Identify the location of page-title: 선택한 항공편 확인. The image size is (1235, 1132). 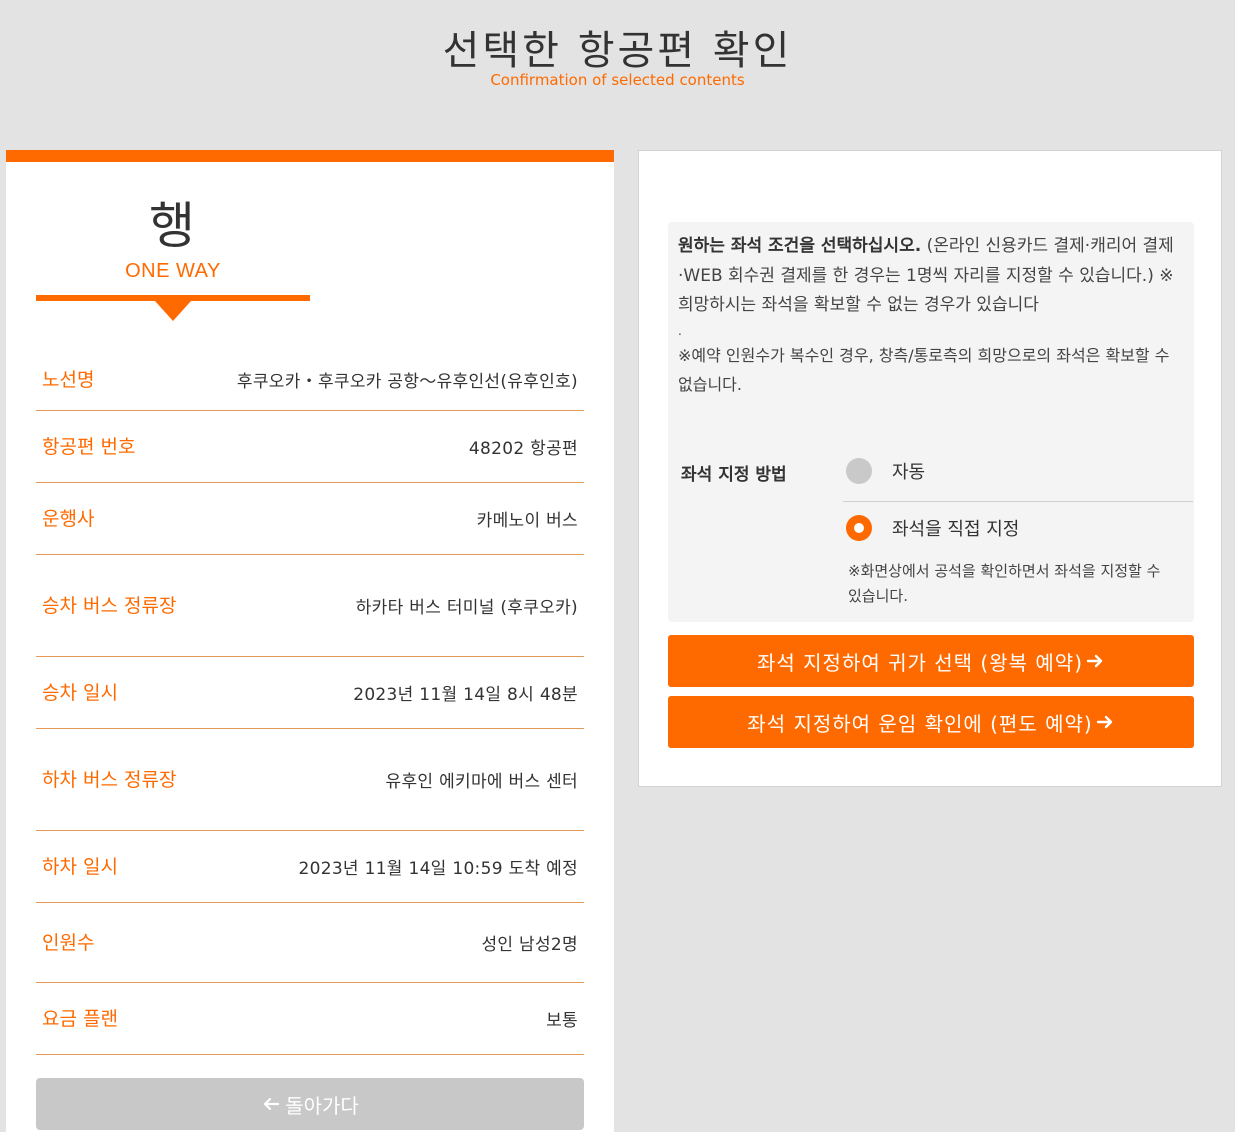
(617, 51).